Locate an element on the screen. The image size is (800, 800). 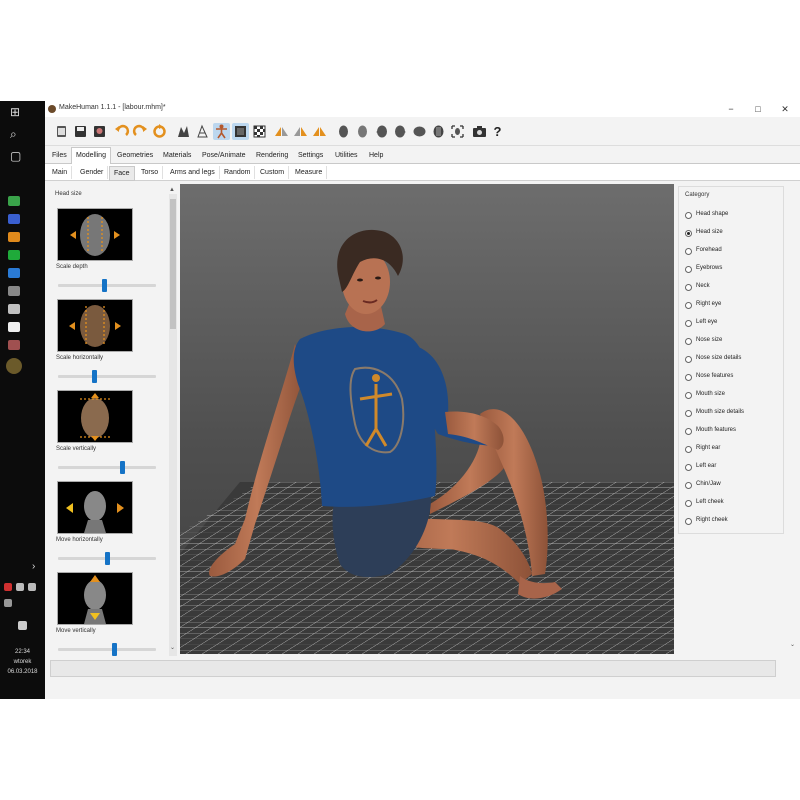
right-scroll-down-icon: ⌄ is located at coordinates (792, 644).